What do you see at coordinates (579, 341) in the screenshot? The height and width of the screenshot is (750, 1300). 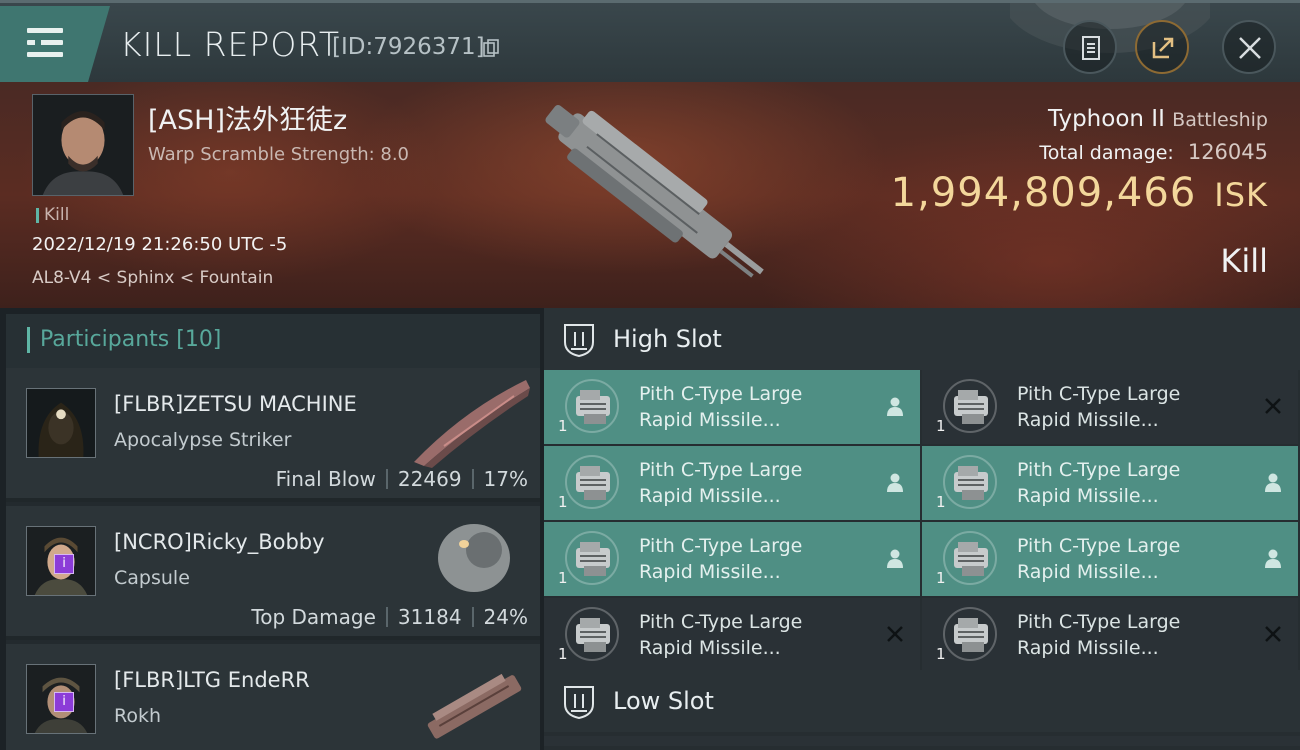 I see `high-slot-icon` at bounding box center [579, 341].